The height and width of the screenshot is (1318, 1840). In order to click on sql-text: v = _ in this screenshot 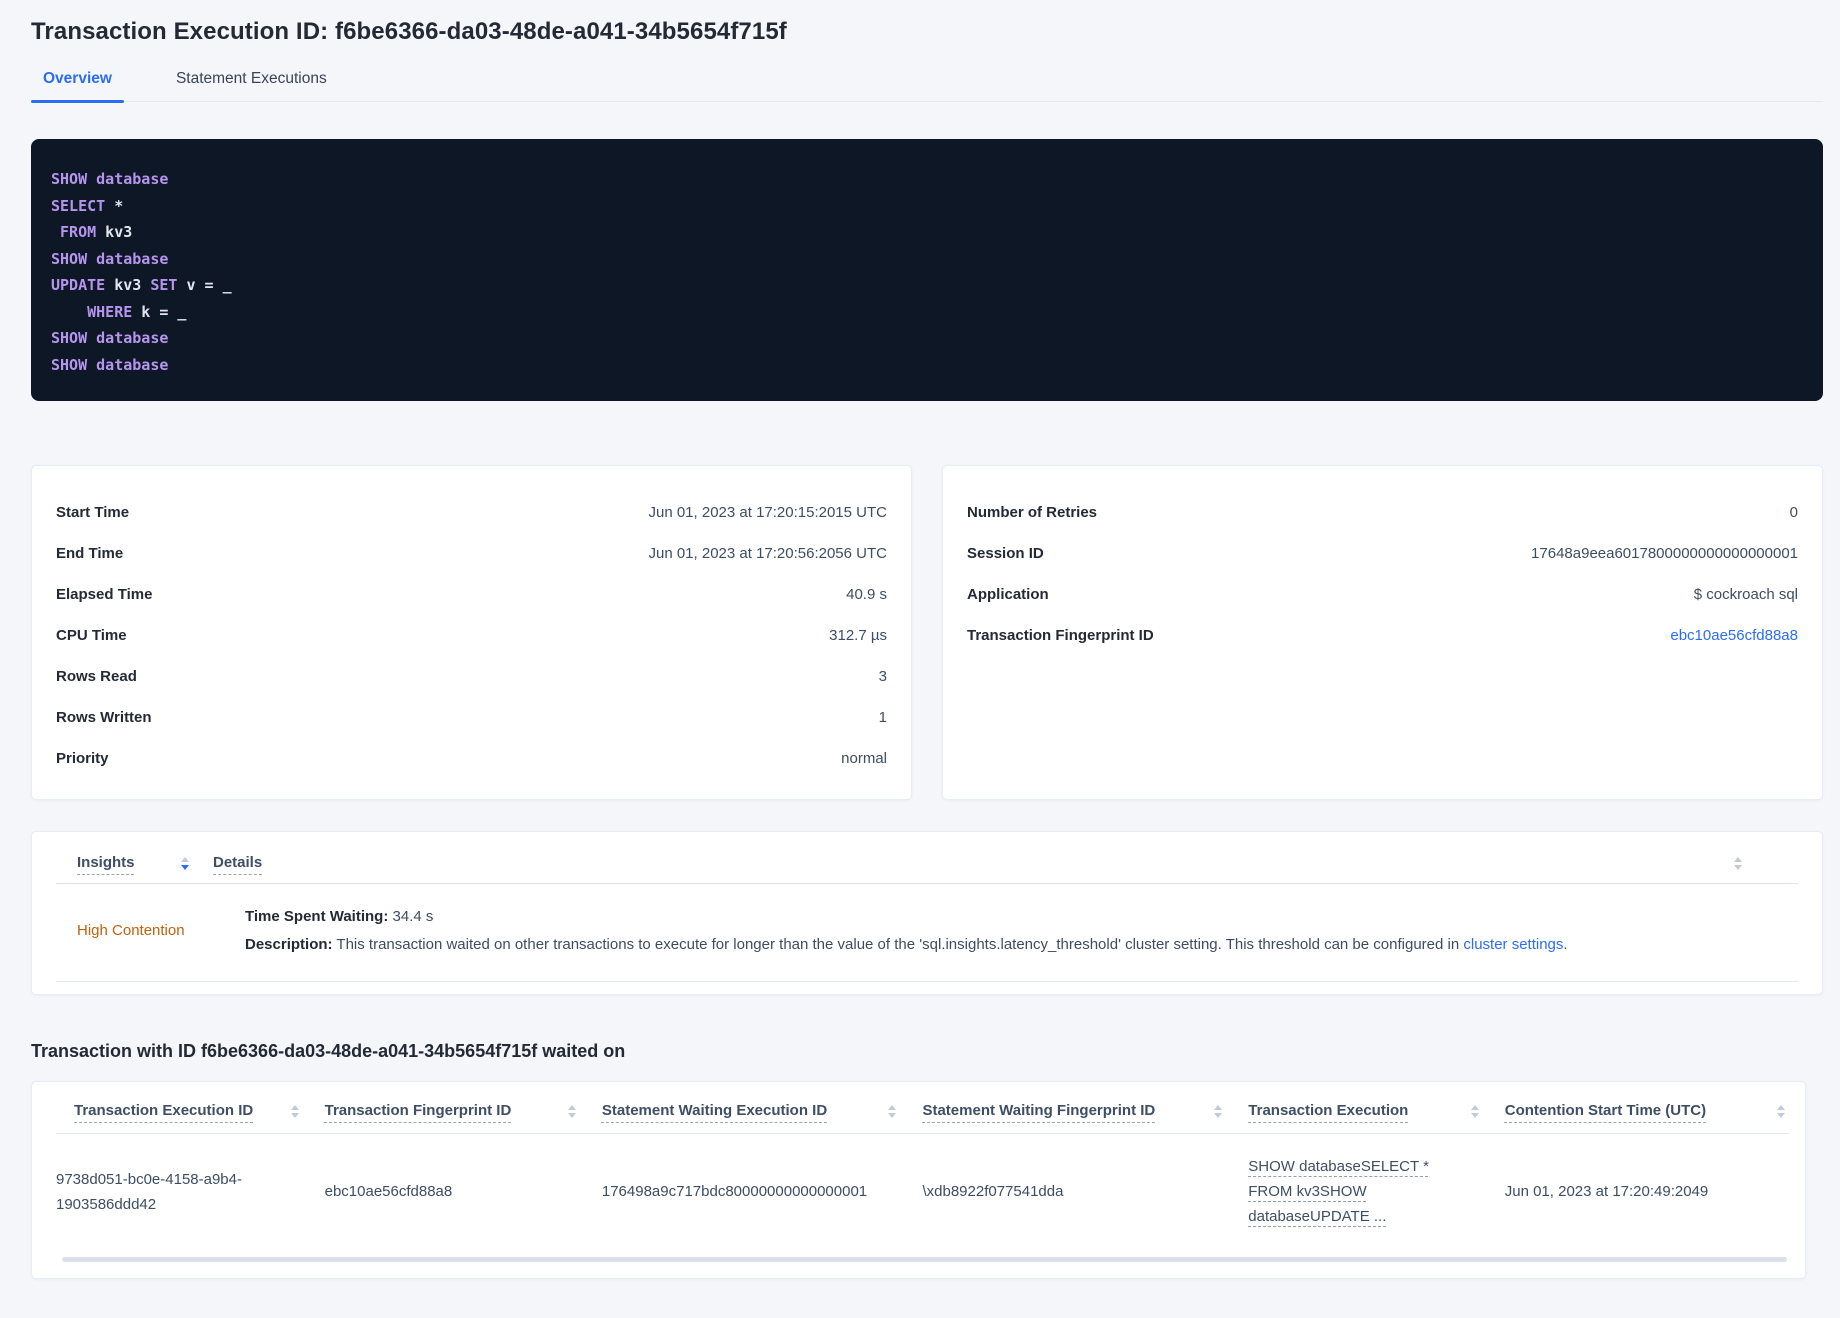, I will do `click(204, 285)`.